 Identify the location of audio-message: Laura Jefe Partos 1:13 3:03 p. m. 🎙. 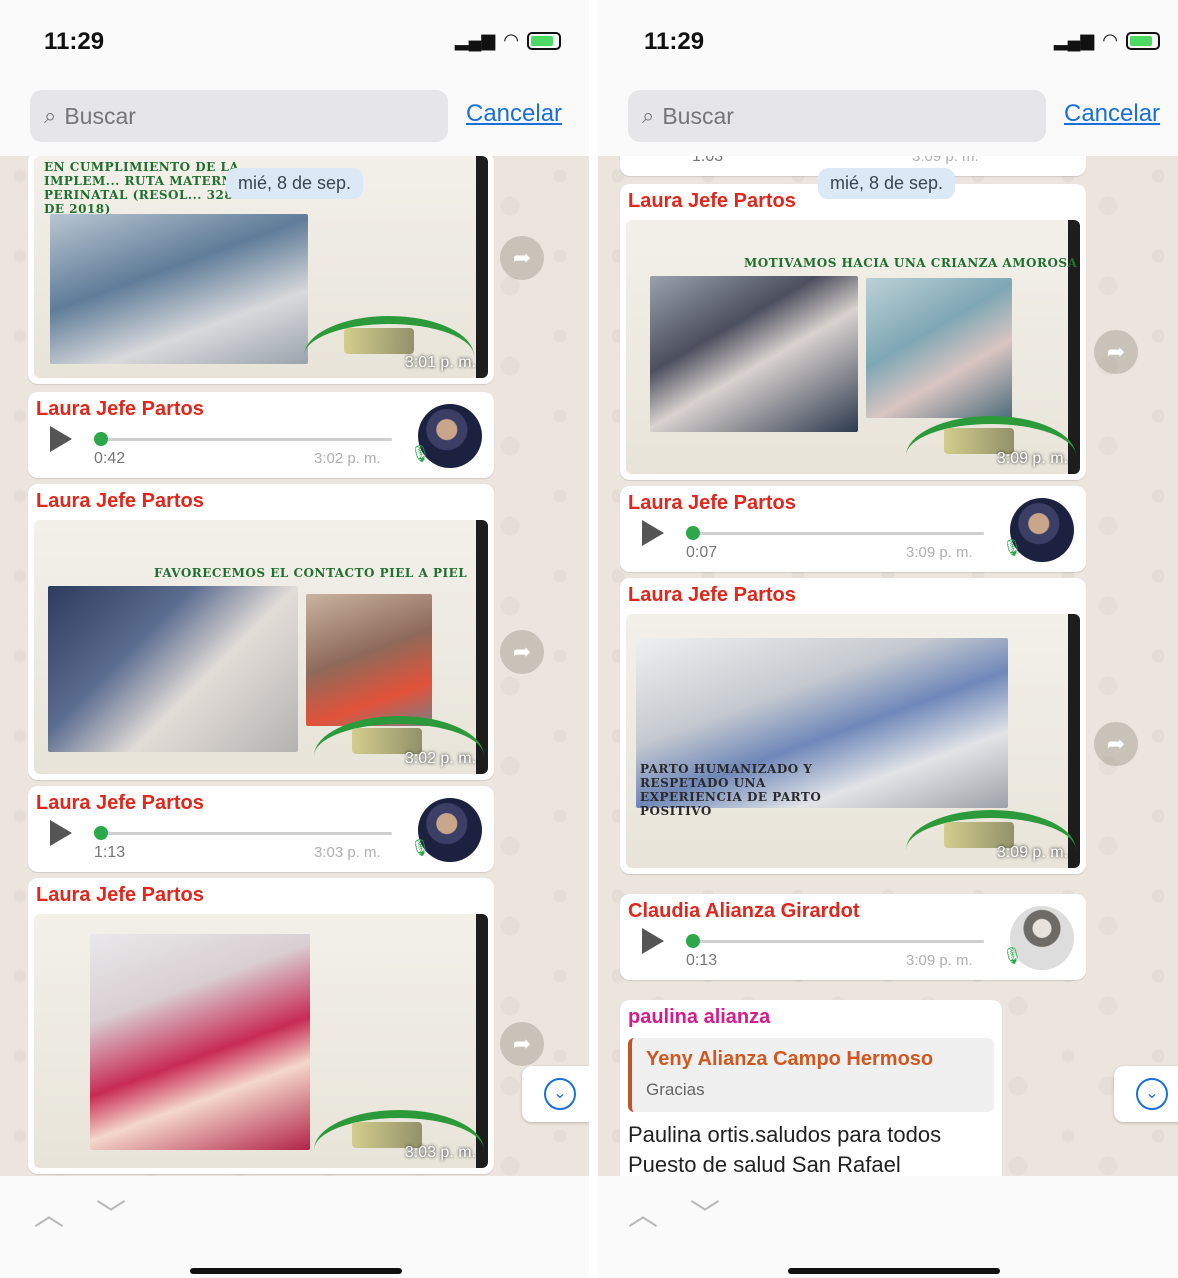
(261, 829).